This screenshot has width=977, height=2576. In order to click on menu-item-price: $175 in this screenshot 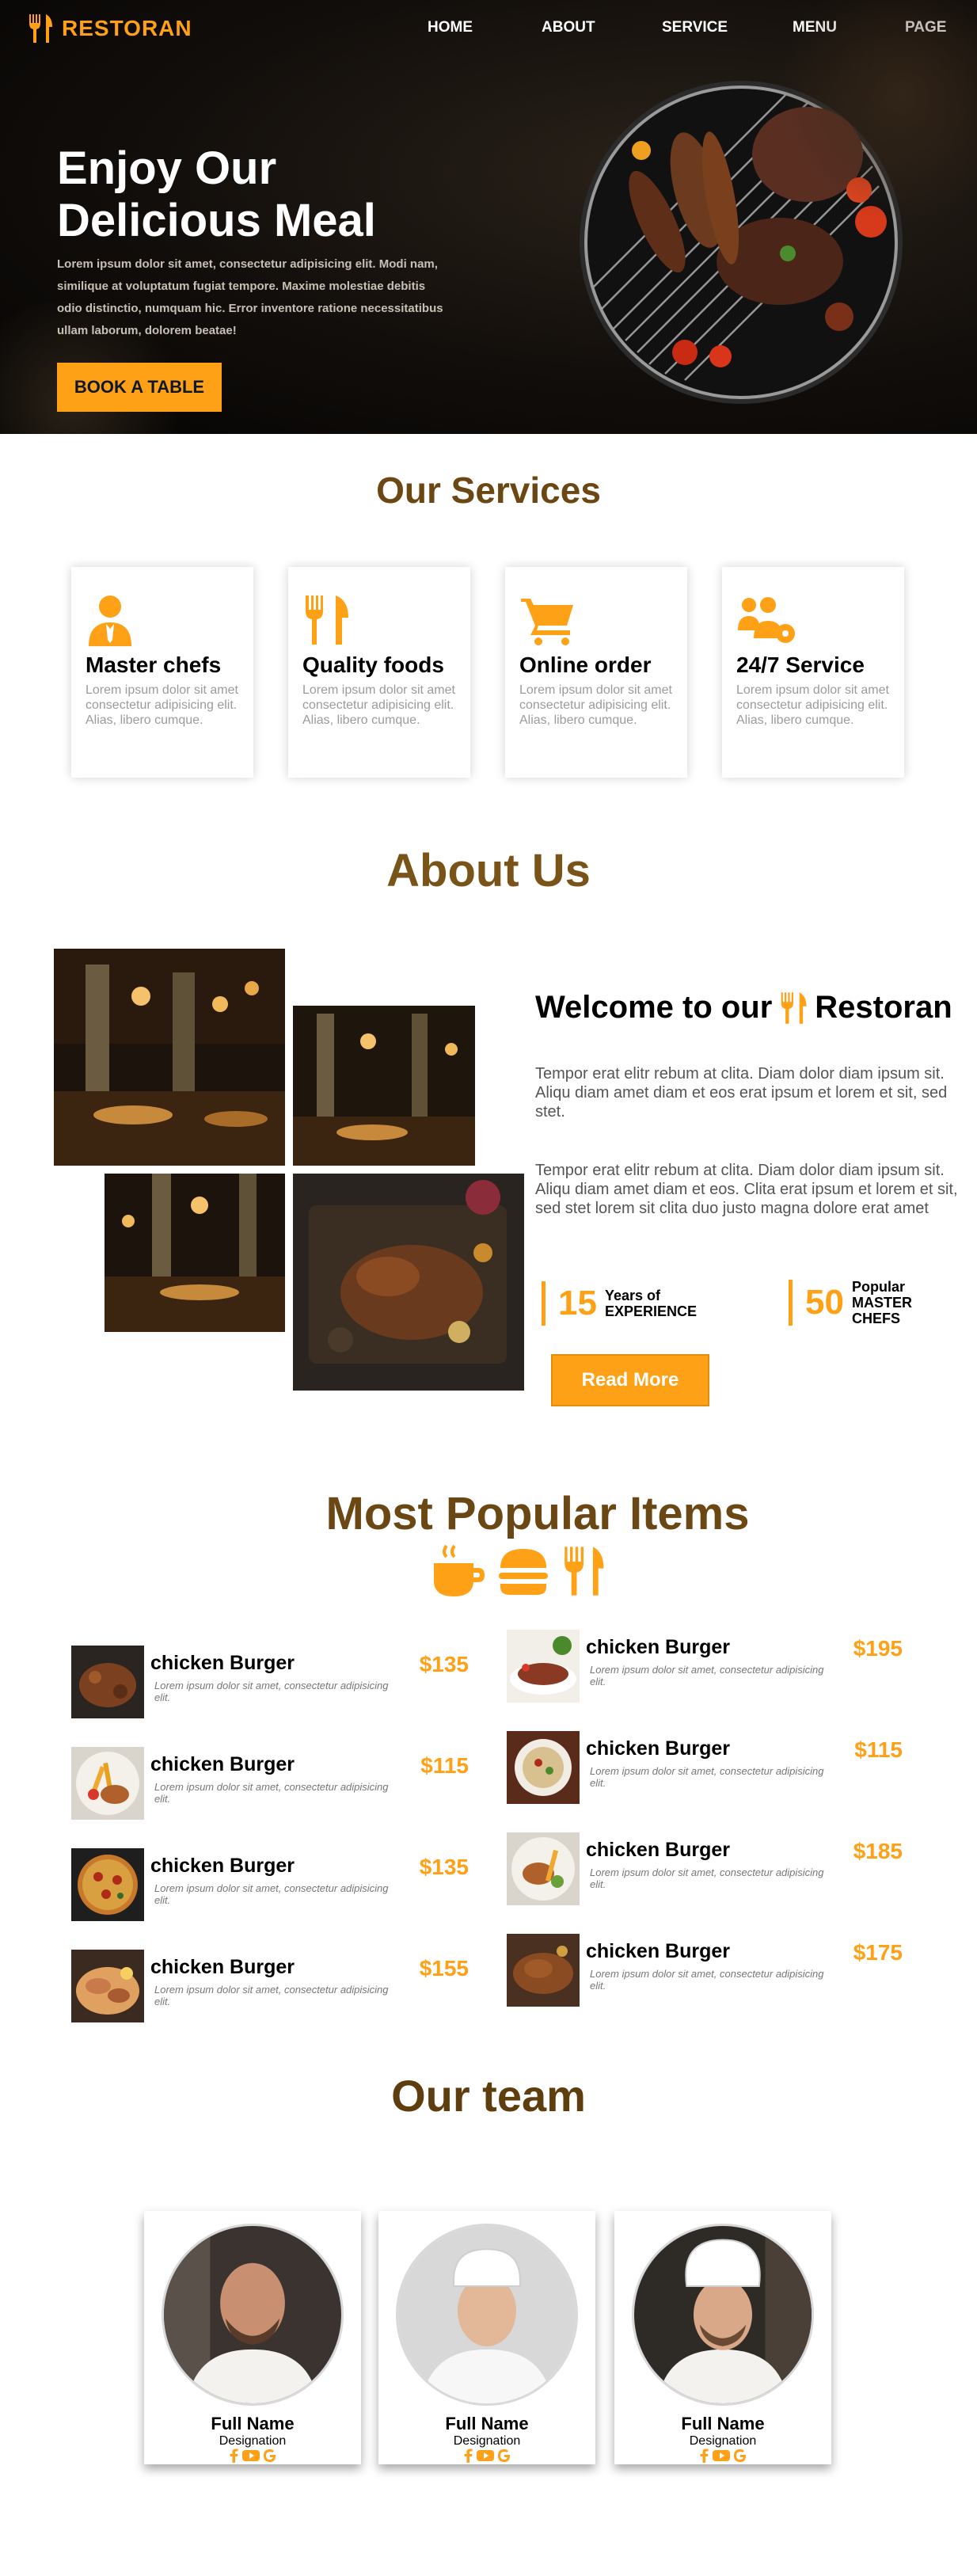, I will do `click(878, 1952)`.